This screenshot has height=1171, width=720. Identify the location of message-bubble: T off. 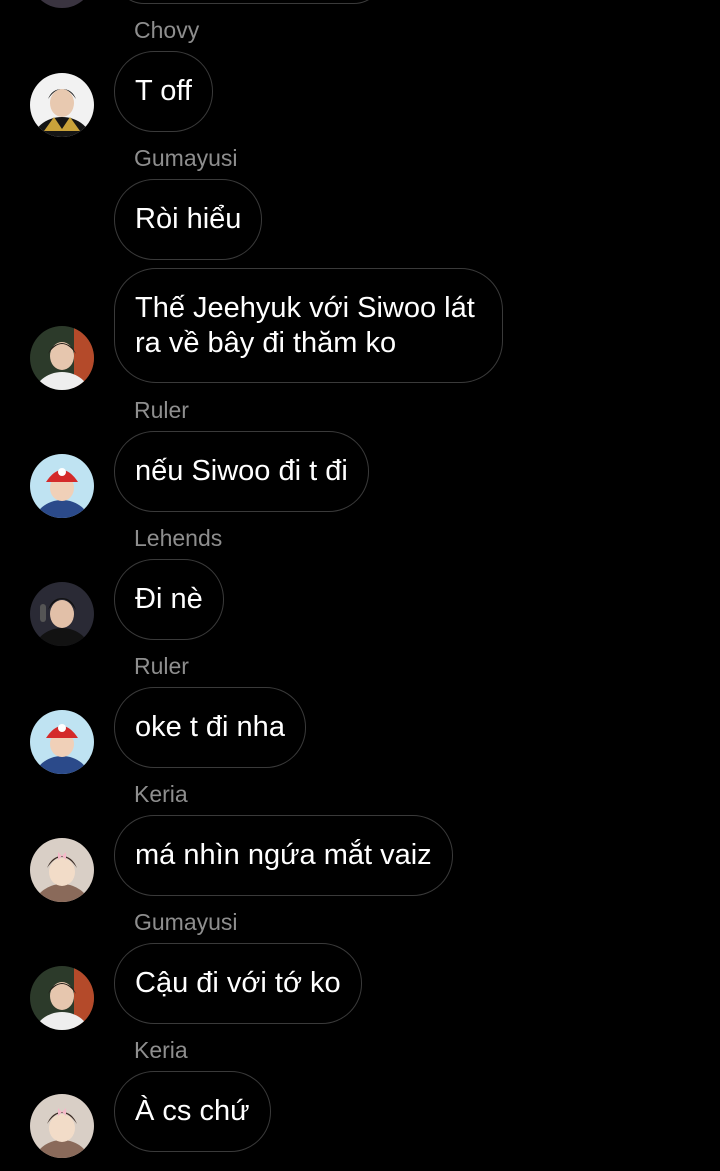
(163, 91).